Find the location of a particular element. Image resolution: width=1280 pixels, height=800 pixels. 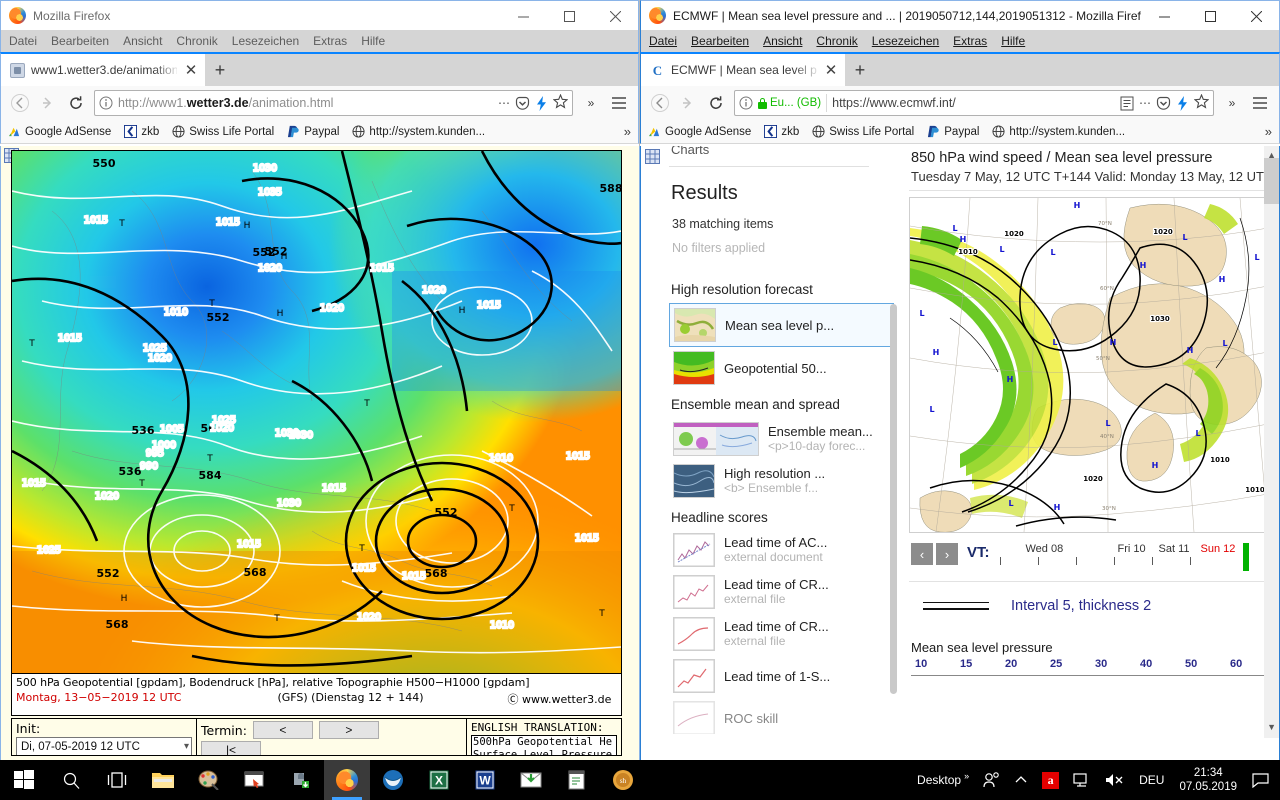

tab-ecmwf: C ECMWF | Mean sea level pressu ✕ is located at coordinates (743, 70).